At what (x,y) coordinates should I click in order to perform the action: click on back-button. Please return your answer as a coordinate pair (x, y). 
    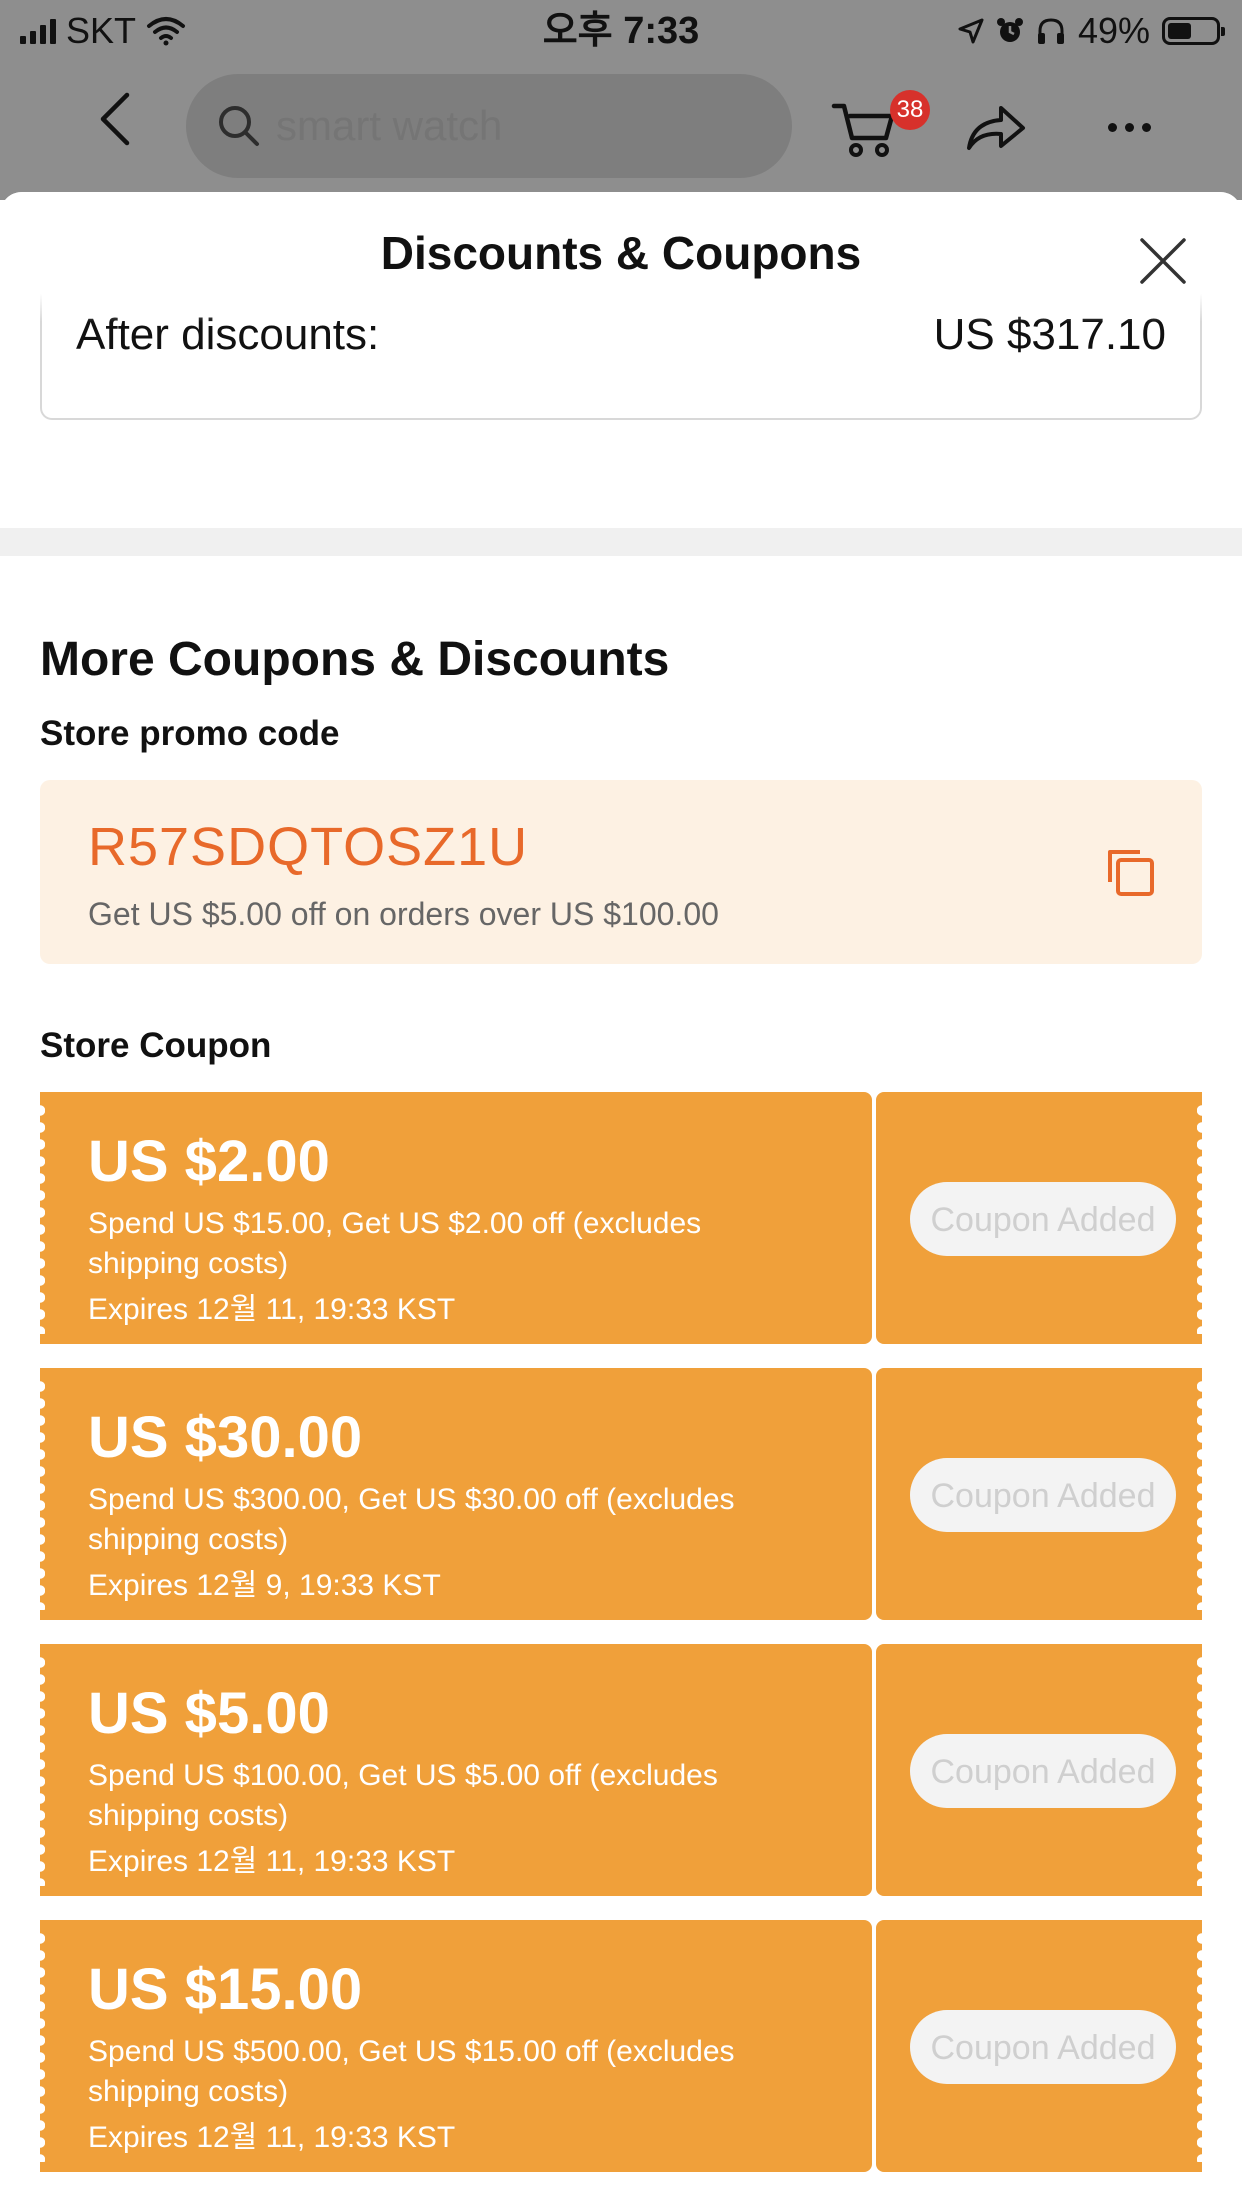
    Looking at the image, I should click on (115, 119).